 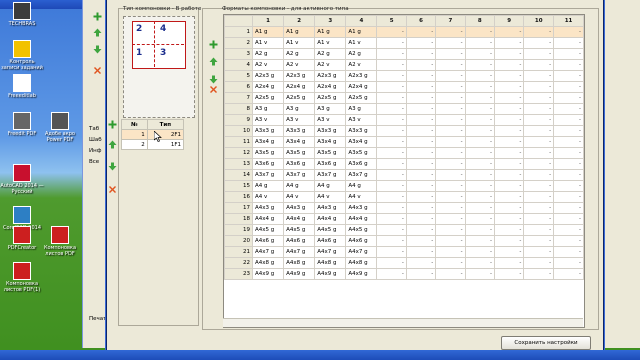 I want to click on format-cell: A4x9 g, so click(x=268, y=274).